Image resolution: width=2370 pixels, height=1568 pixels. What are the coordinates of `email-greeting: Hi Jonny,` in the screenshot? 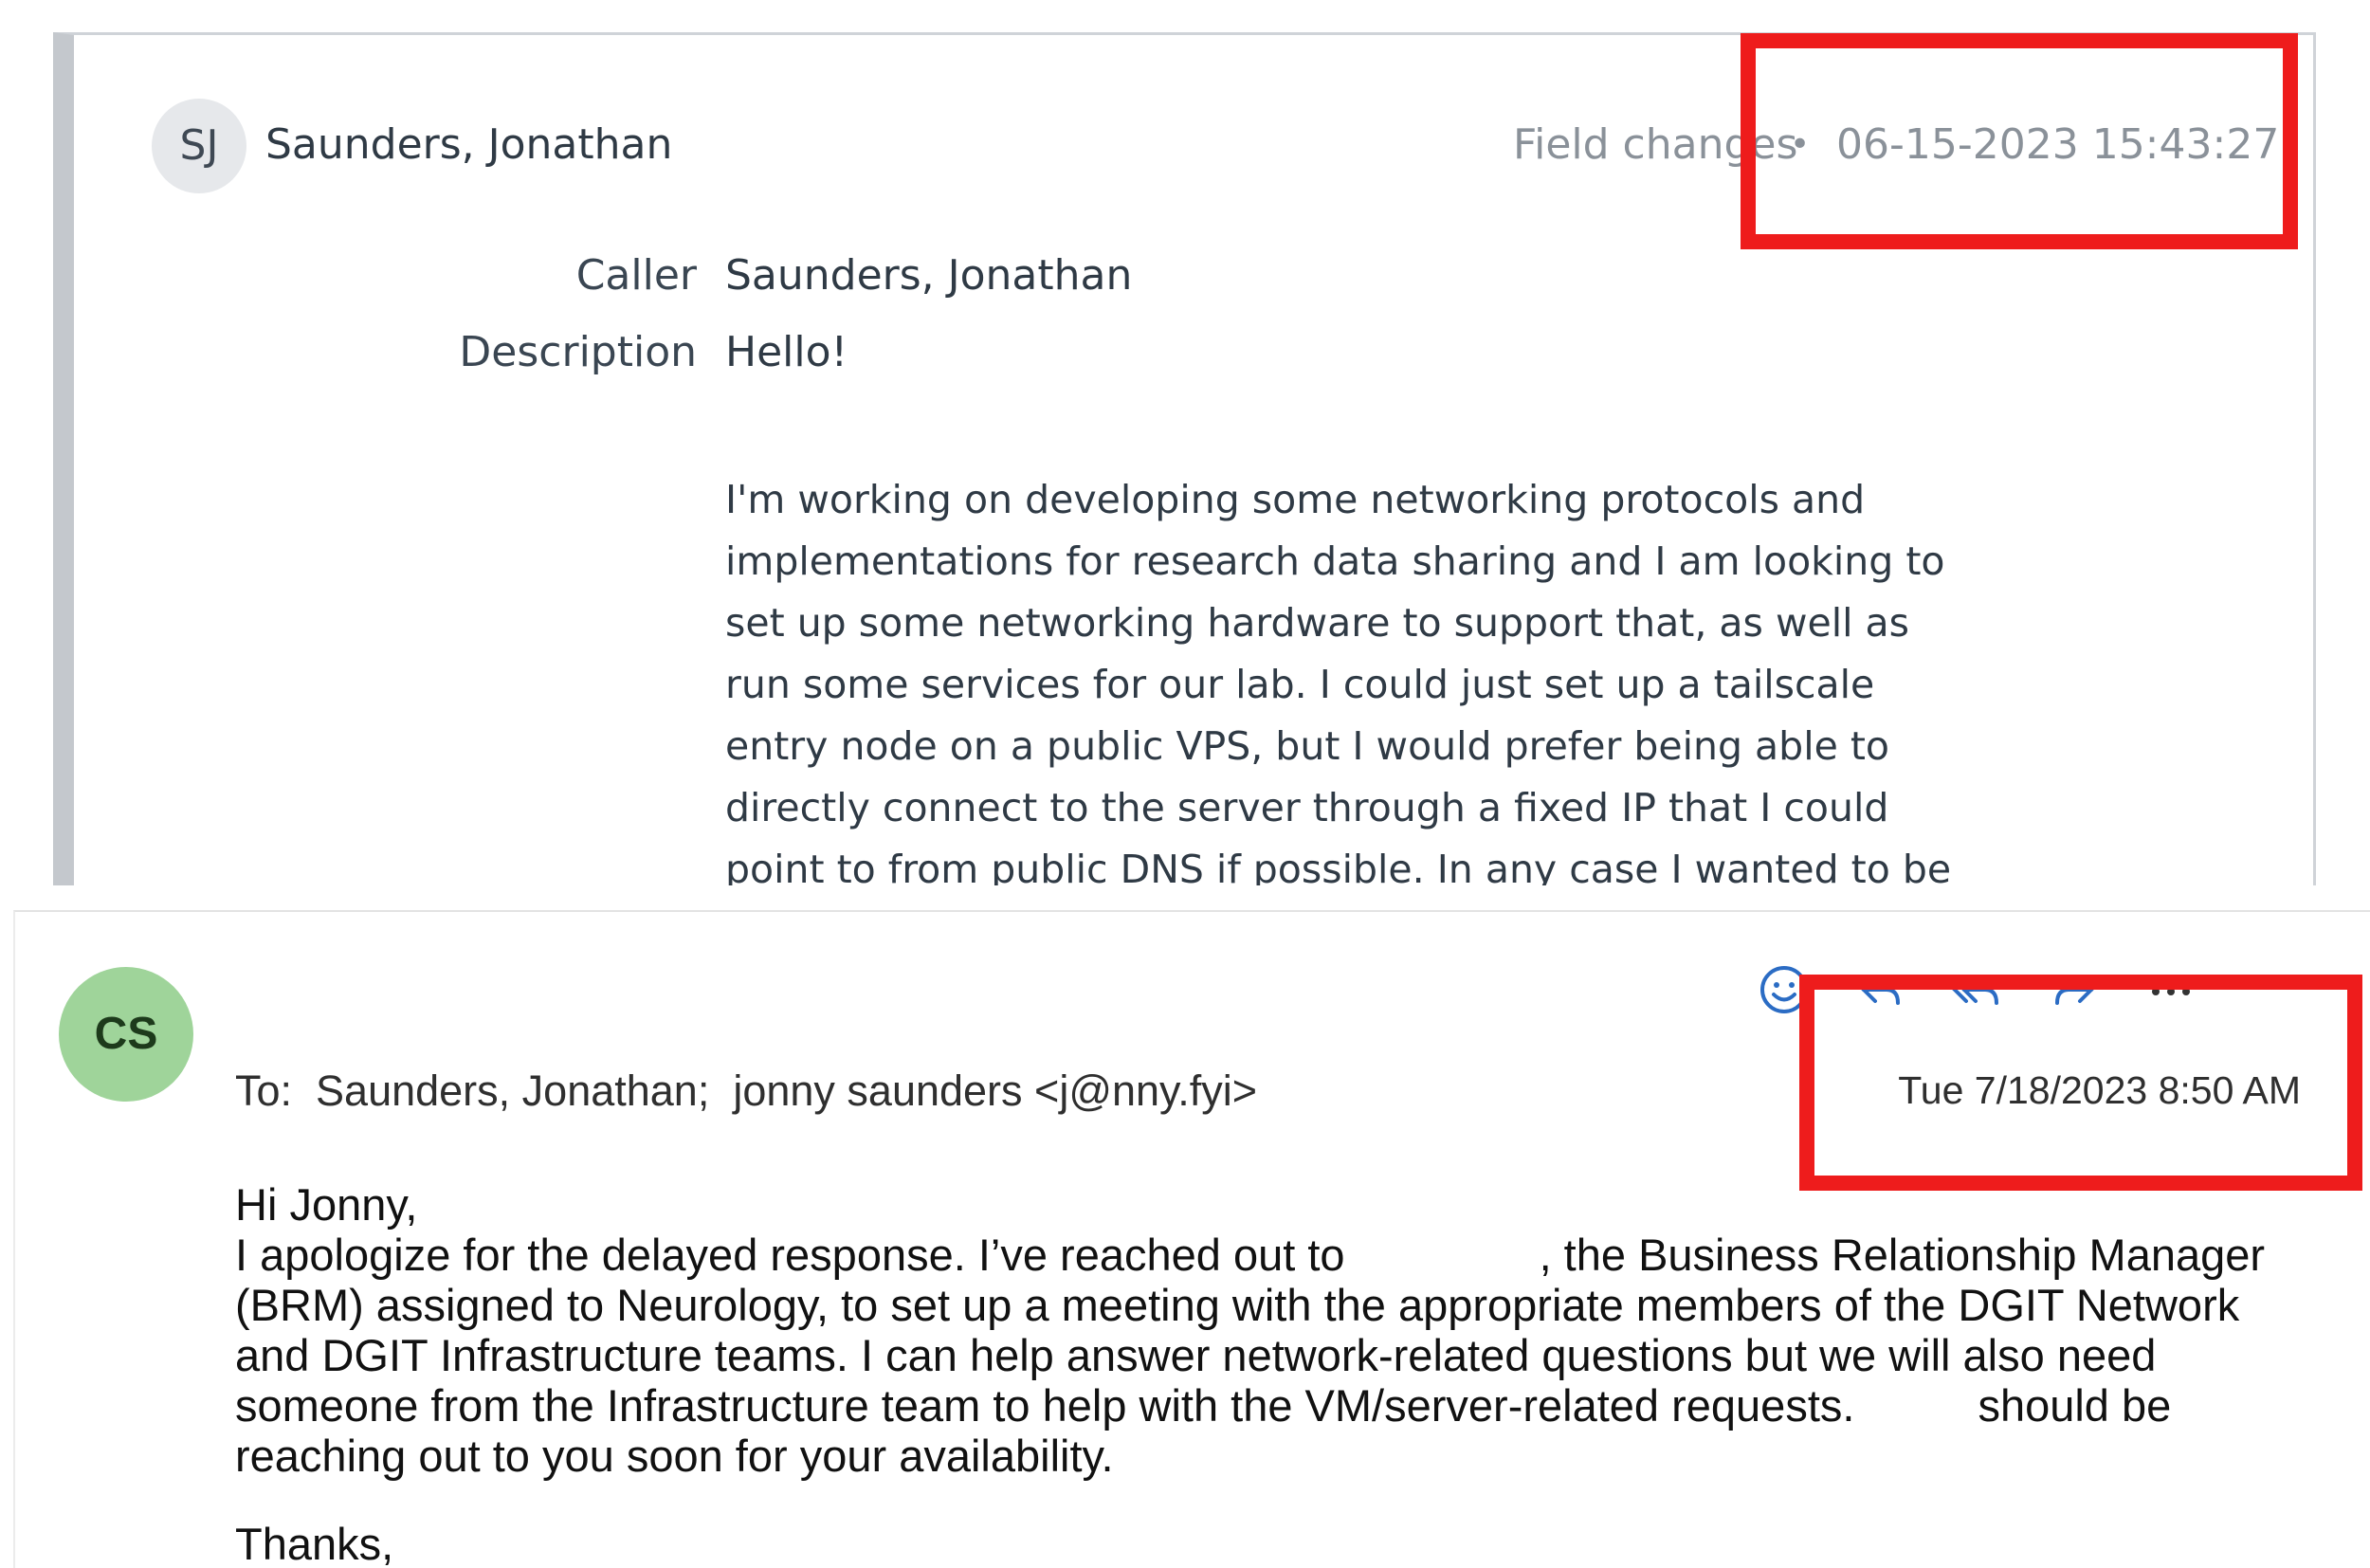 It's located at (326, 1204).